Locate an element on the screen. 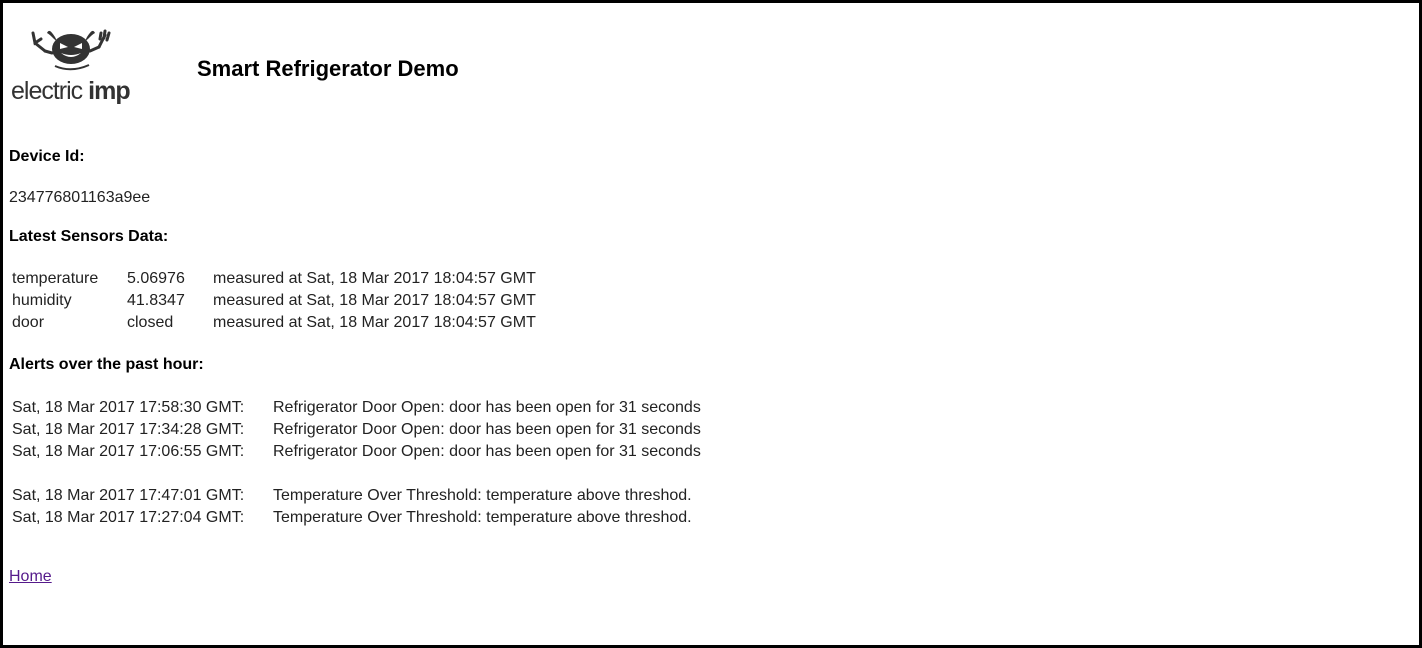 The height and width of the screenshot is (648, 1422). alert-time: Sat, 18 Mar 2017 17:27:04 GMT: is located at coordinates (128, 517).